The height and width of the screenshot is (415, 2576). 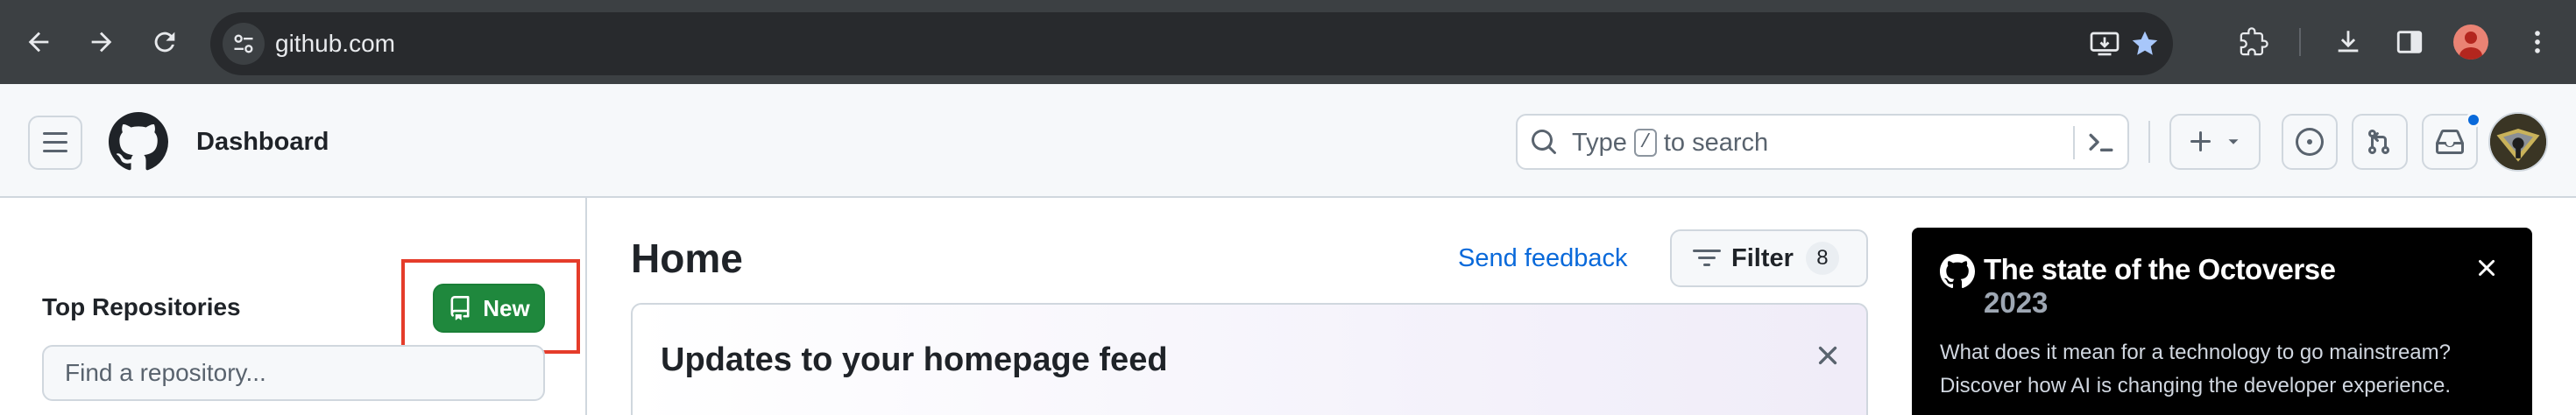 I want to click on search-placeholder-prefix: Type, so click(x=1599, y=143).